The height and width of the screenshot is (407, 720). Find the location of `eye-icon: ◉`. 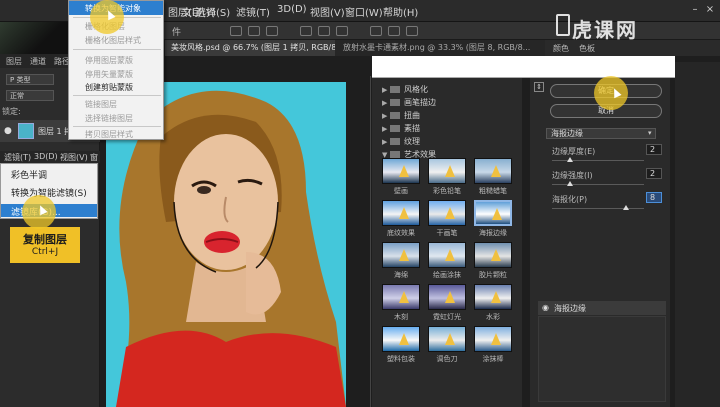

eye-icon: ◉ is located at coordinates (545, 307).